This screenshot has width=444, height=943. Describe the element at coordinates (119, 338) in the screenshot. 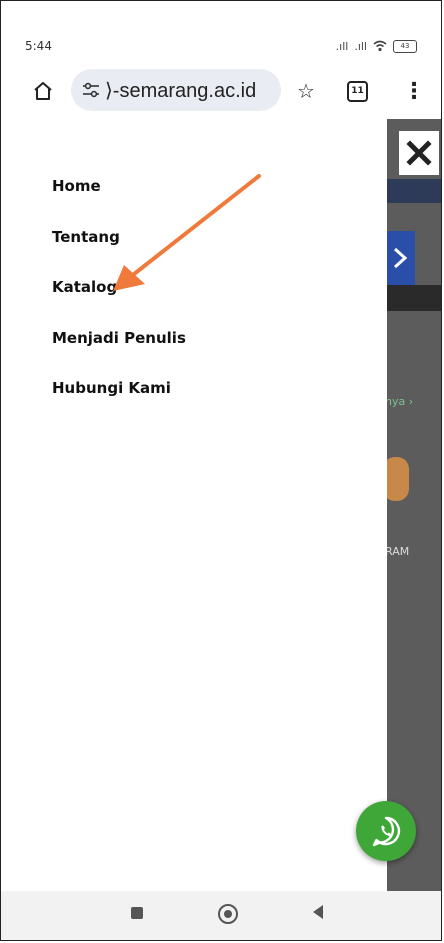

I see `menu-item-menjadi-penulis: Menjadi Penulis` at that location.